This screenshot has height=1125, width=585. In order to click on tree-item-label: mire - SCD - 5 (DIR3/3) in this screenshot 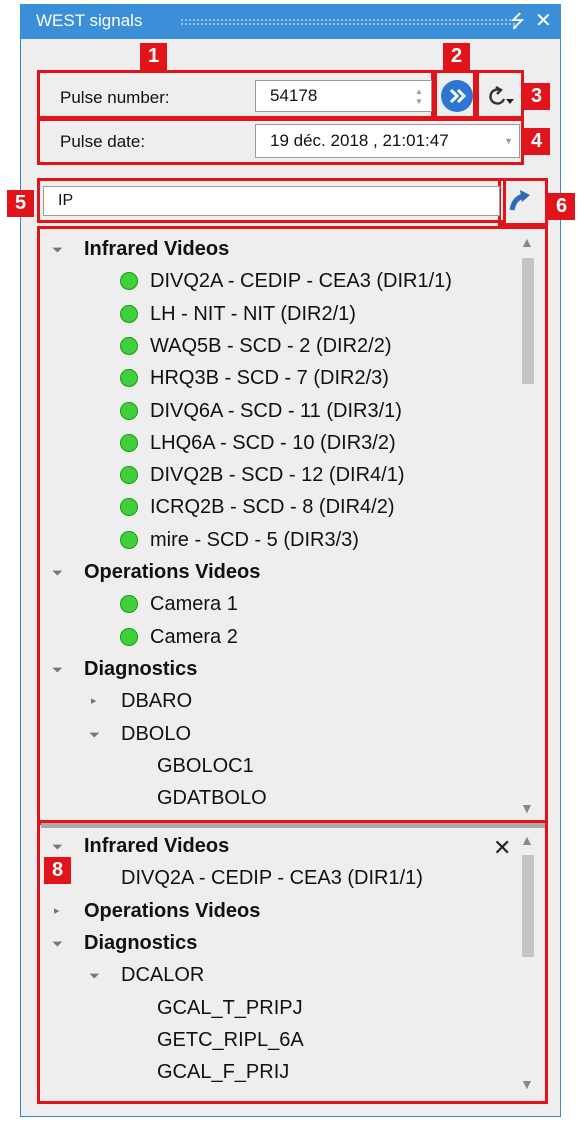, I will do `click(254, 539)`.